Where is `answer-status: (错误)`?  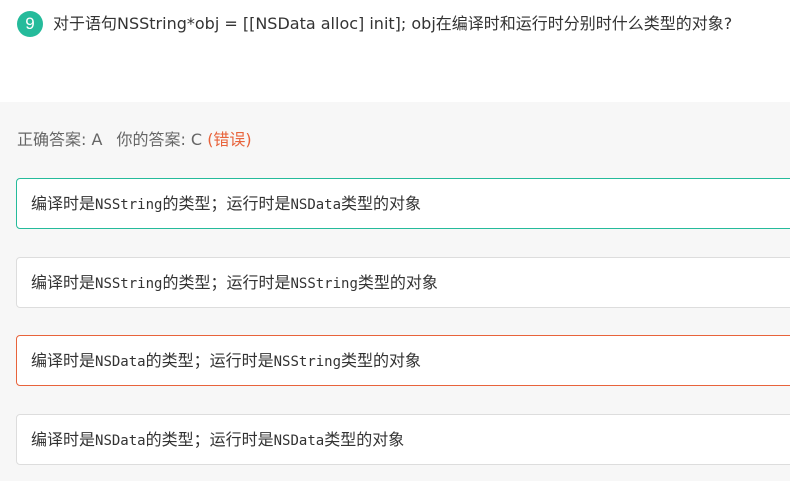 answer-status: (错误) is located at coordinates (229, 139).